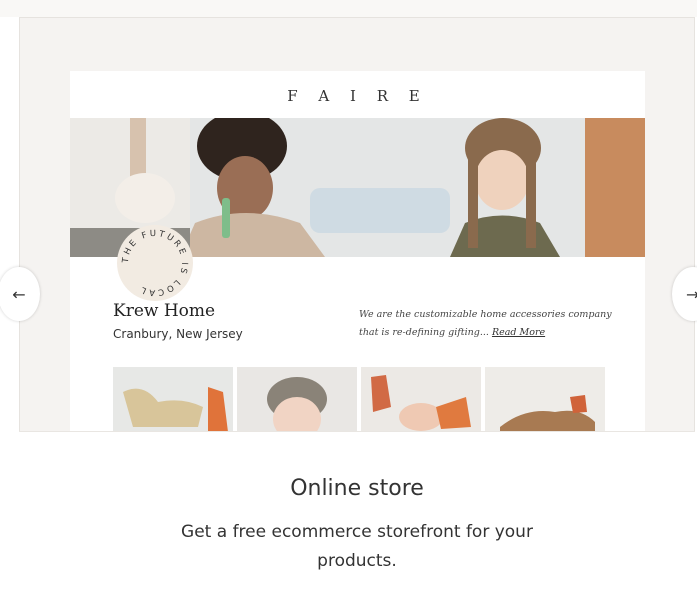  I want to click on feature-title: Online store, so click(357, 488).